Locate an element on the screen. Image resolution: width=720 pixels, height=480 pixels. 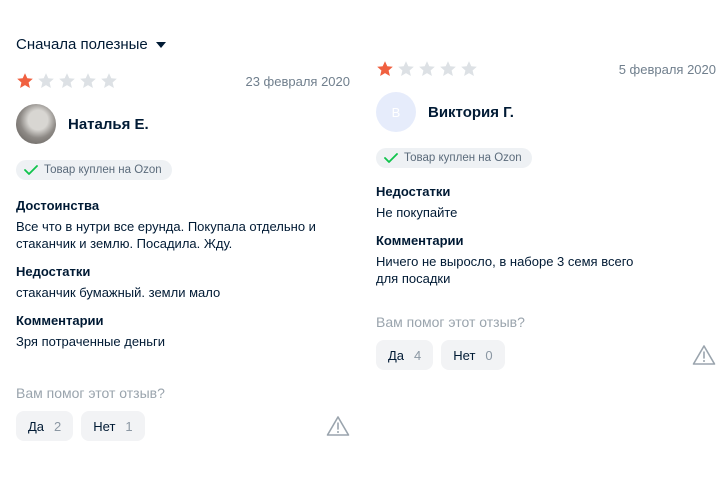
vote-yes-button: Да 4 is located at coordinates (405, 355).